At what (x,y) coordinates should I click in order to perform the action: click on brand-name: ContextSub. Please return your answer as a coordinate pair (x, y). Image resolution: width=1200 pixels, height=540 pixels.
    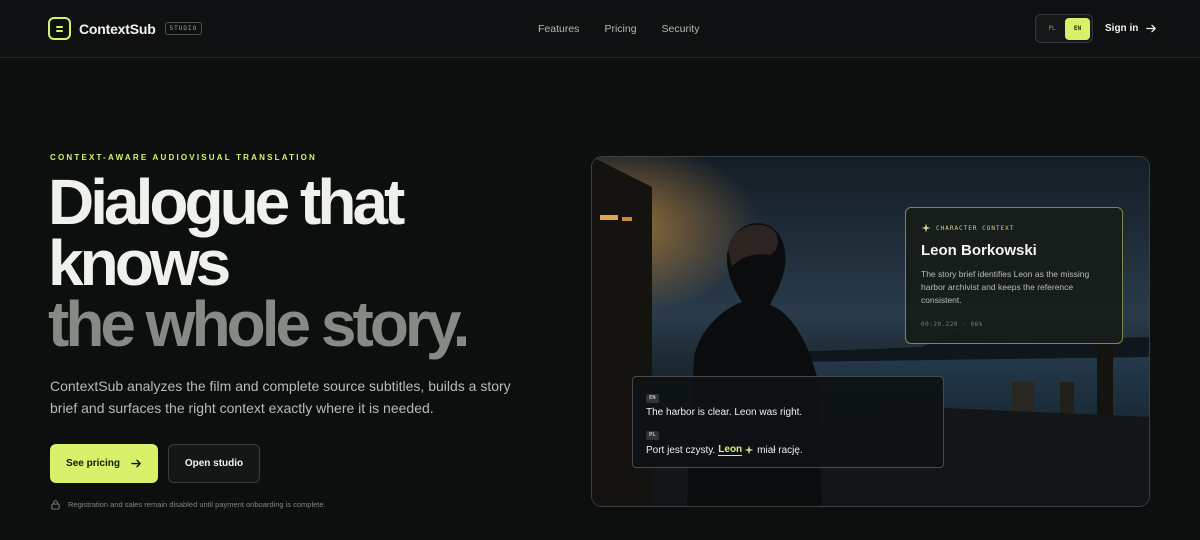
    Looking at the image, I should click on (117, 28).